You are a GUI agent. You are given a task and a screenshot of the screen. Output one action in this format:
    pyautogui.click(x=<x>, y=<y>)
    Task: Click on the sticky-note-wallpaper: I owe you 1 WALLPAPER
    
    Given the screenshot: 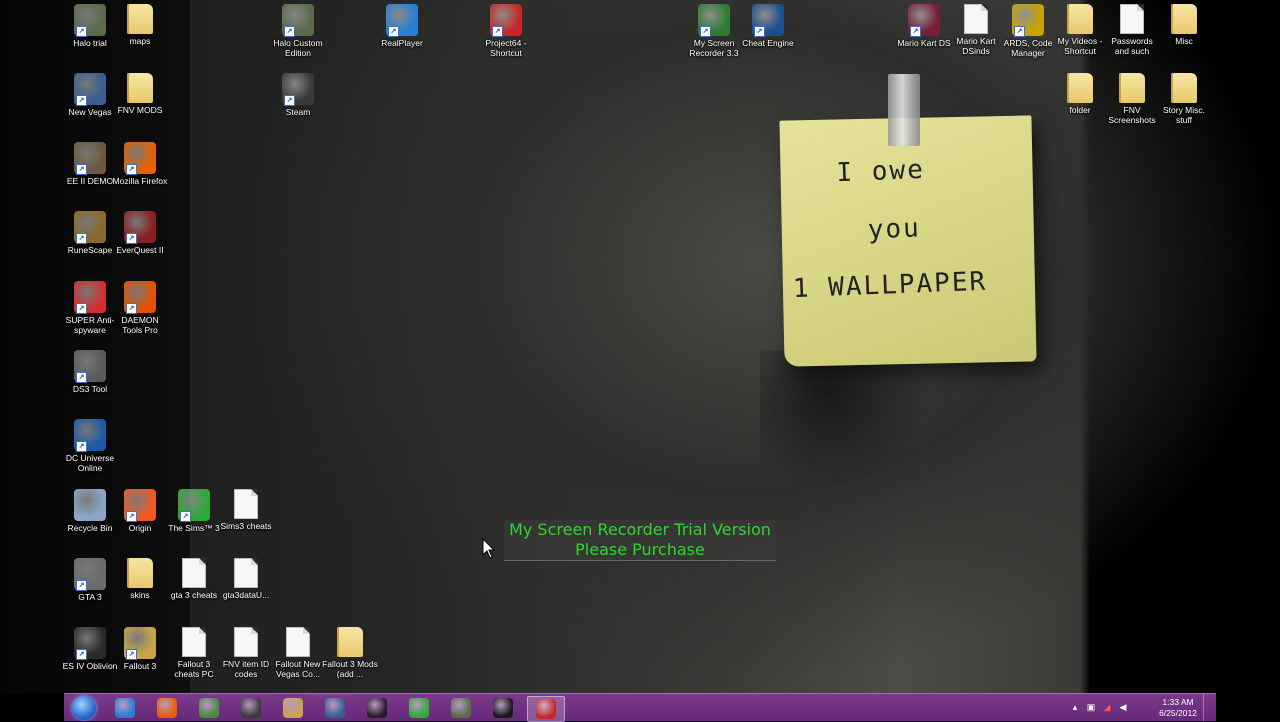 What is the action you would take?
    pyautogui.click(x=908, y=241)
    